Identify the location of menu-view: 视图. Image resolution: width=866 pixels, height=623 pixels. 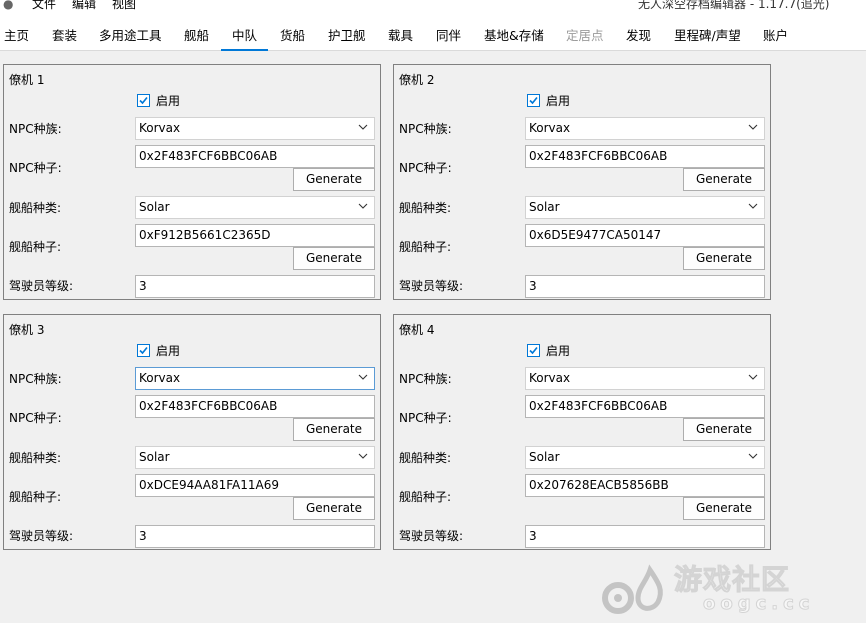
(124, 6).